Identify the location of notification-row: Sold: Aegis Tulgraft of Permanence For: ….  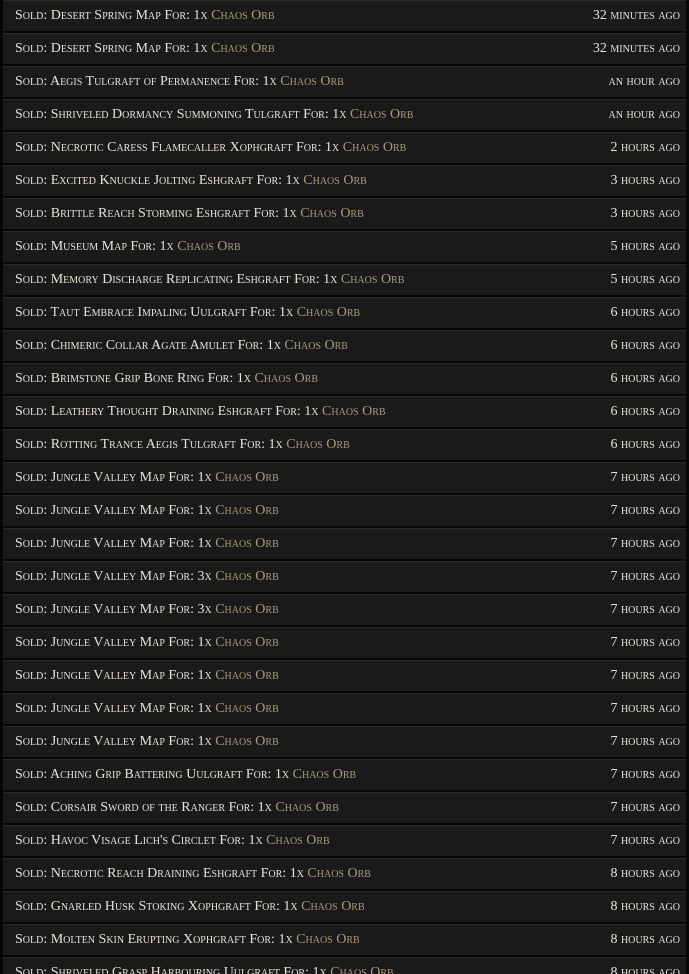
(344, 81).